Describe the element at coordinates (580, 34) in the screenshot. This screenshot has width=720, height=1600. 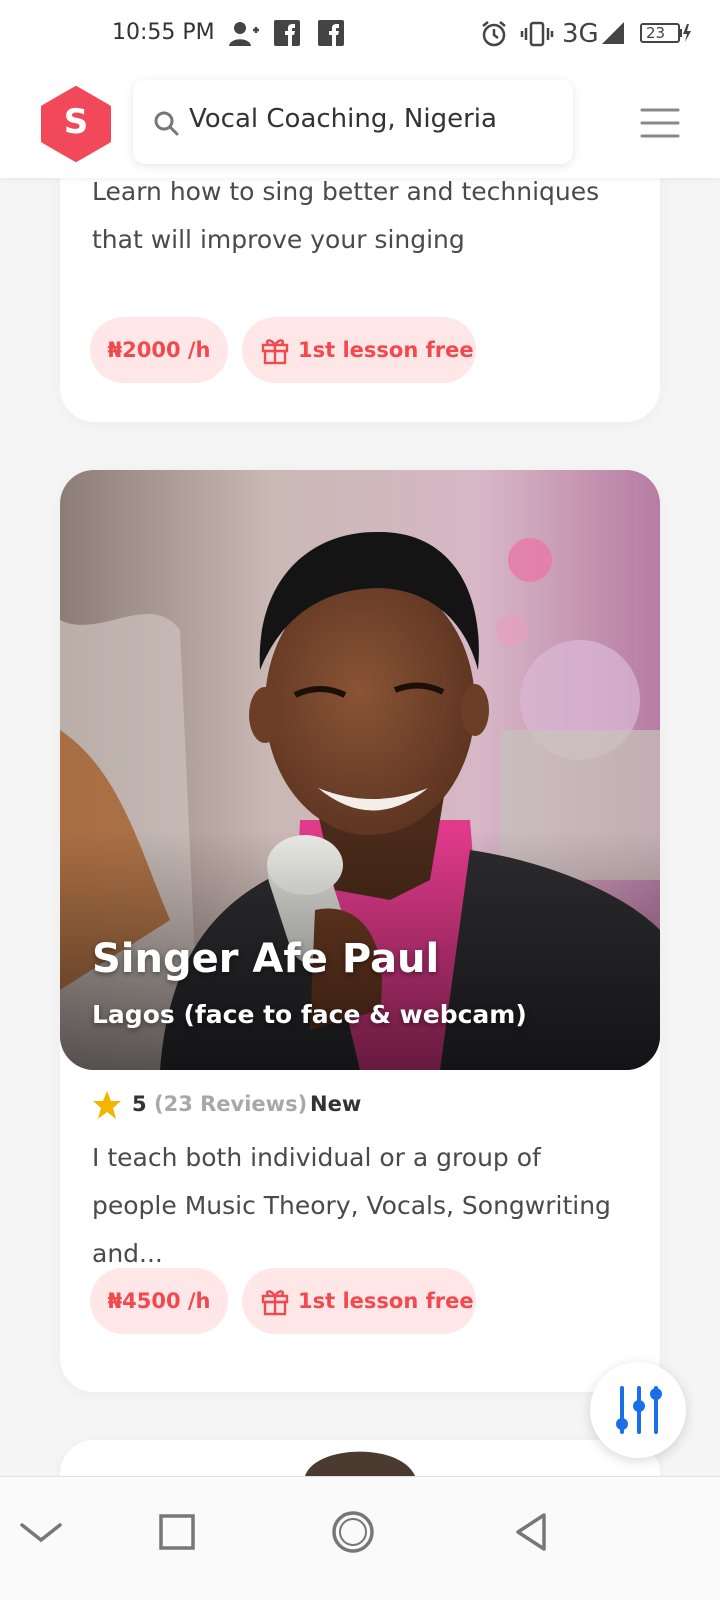
I see `network-type: 3G` at that location.